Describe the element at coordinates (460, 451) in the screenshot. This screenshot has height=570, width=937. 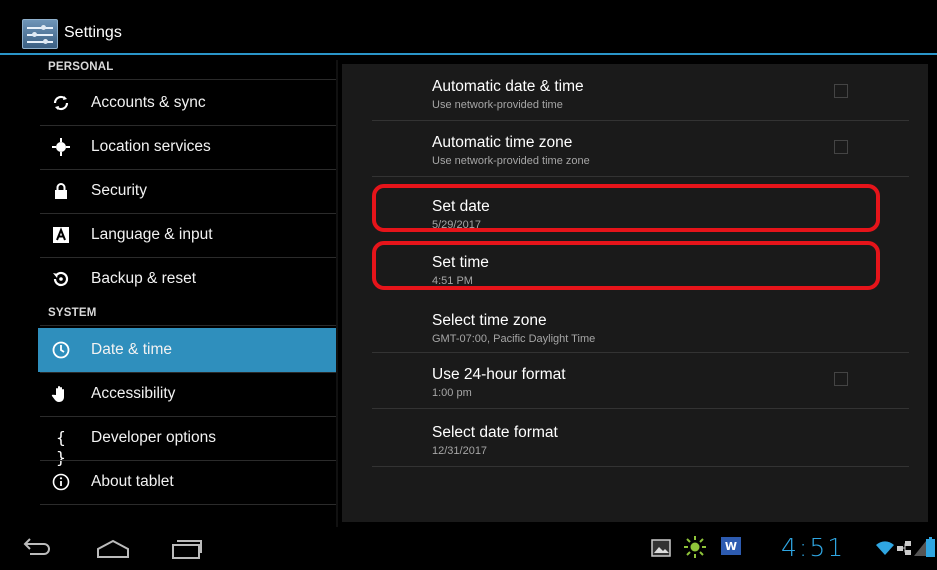
I see `pref-summary: 12/31/2017` at that location.